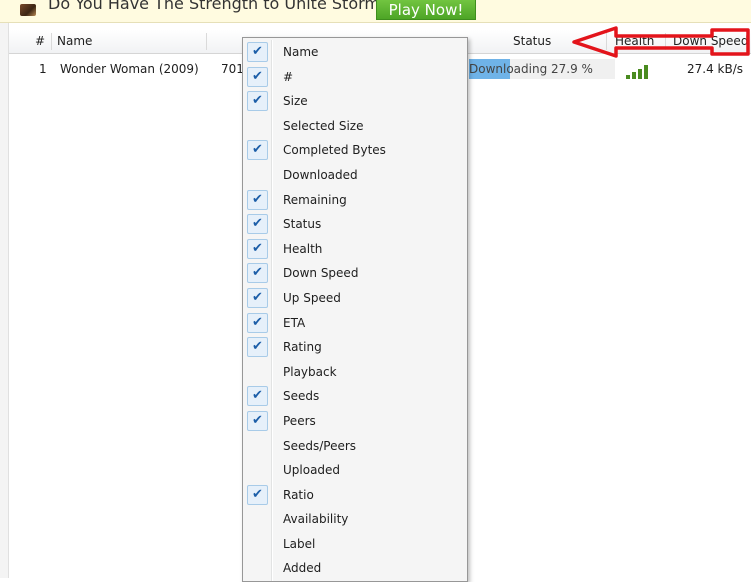 This screenshot has width=751, height=582. What do you see at coordinates (321, 273) in the screenshot?
I see `menu-item-label: Down Speed` at bounding box center [321, 273].